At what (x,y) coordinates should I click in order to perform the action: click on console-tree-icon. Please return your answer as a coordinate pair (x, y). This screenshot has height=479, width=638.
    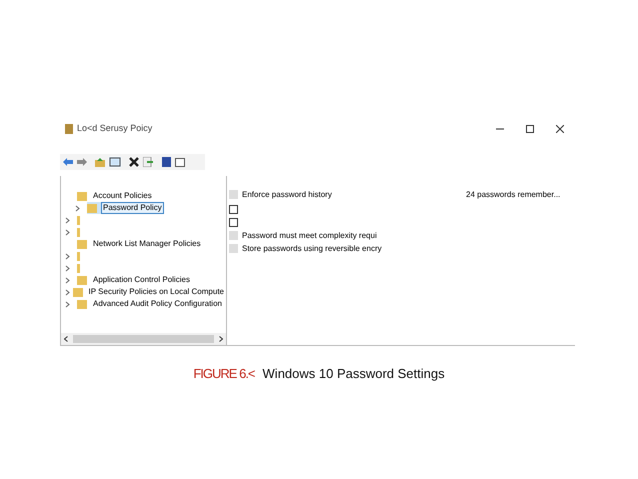
    Looking at the image, I should click on (115, 162).